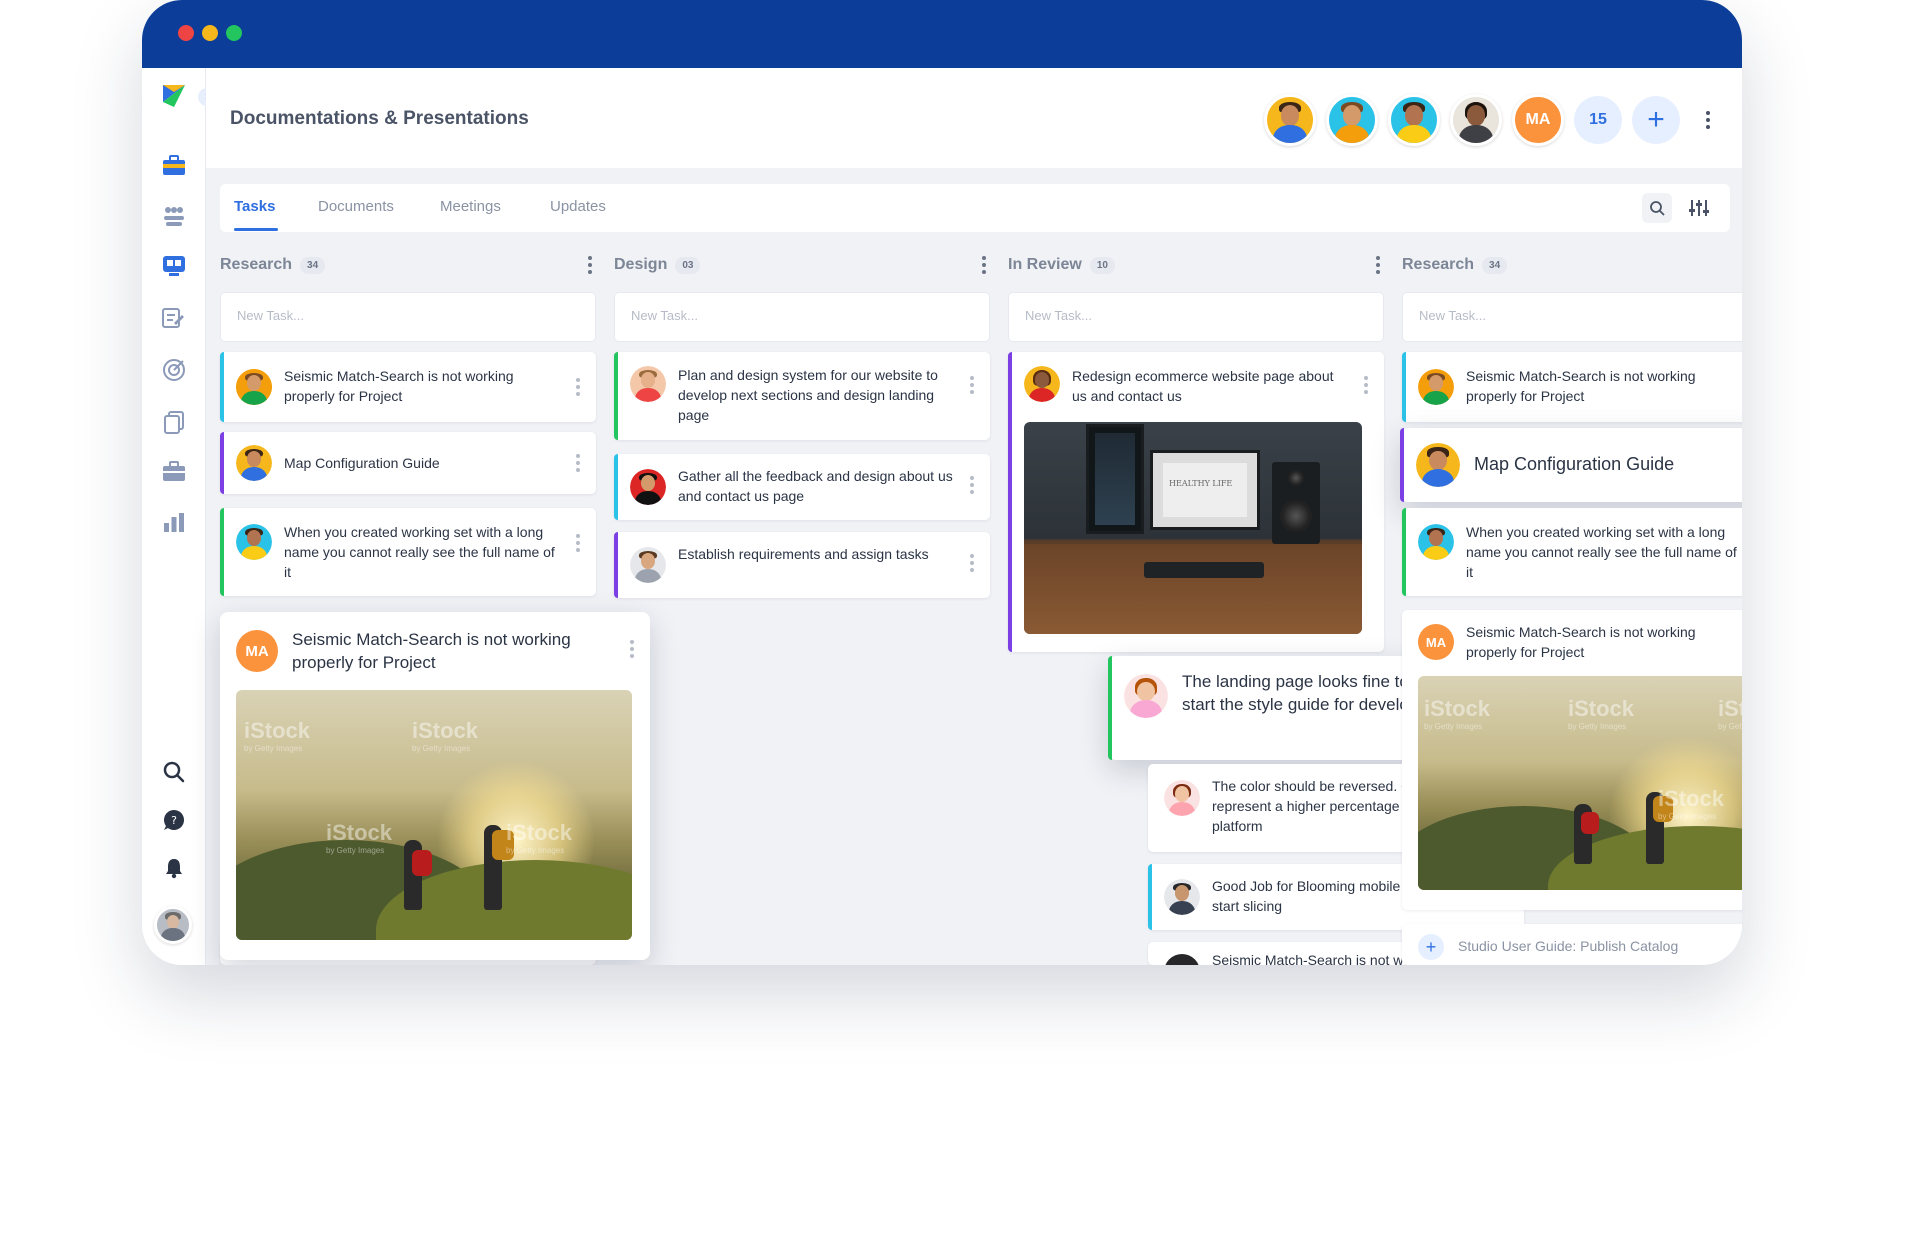 The image size is (1920, 1248). I want to click on task-card: + Studio User Guide: Publish Catalog, so click(1572, 944).